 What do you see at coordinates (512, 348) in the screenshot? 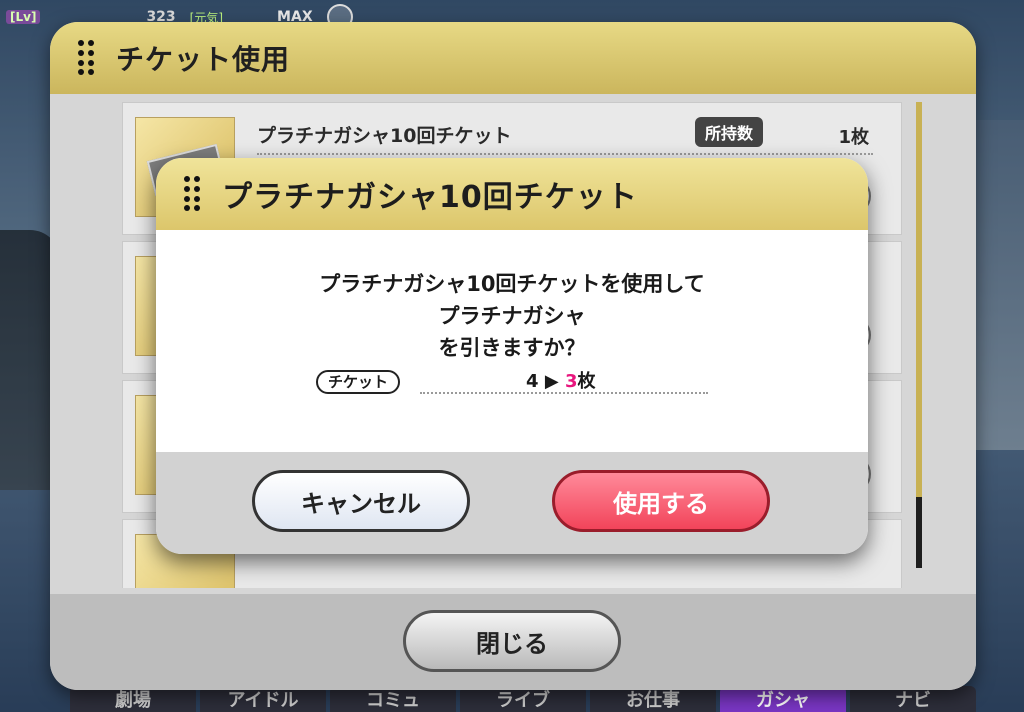
I see `confirm-message-line3: を引きますか？` at bounding box center [512, 348].